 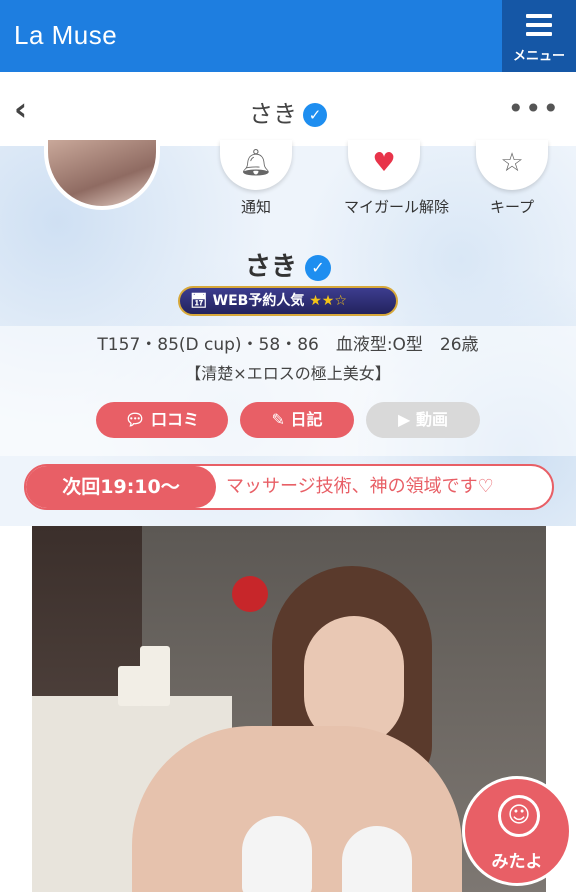 What do you see at coordinates (360, 486) in the screenshot?
I see `next-time-message: マッサージ技術、神の領域です♡` at bounding box center [360, 486].